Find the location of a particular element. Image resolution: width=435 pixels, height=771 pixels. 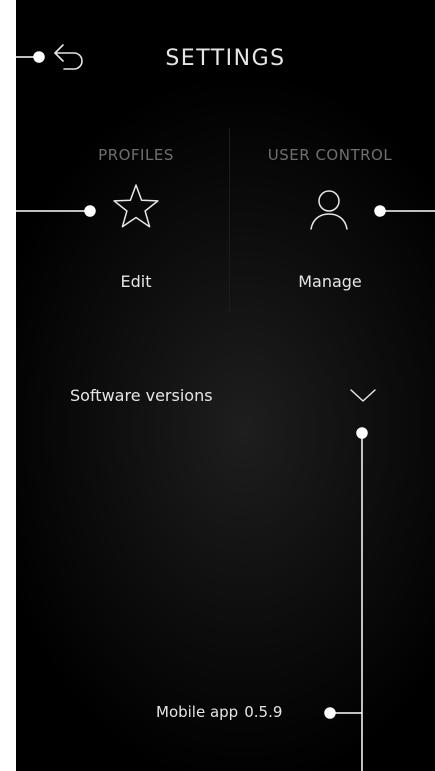

software-versions-toggle is located at coordinates (363, 395).